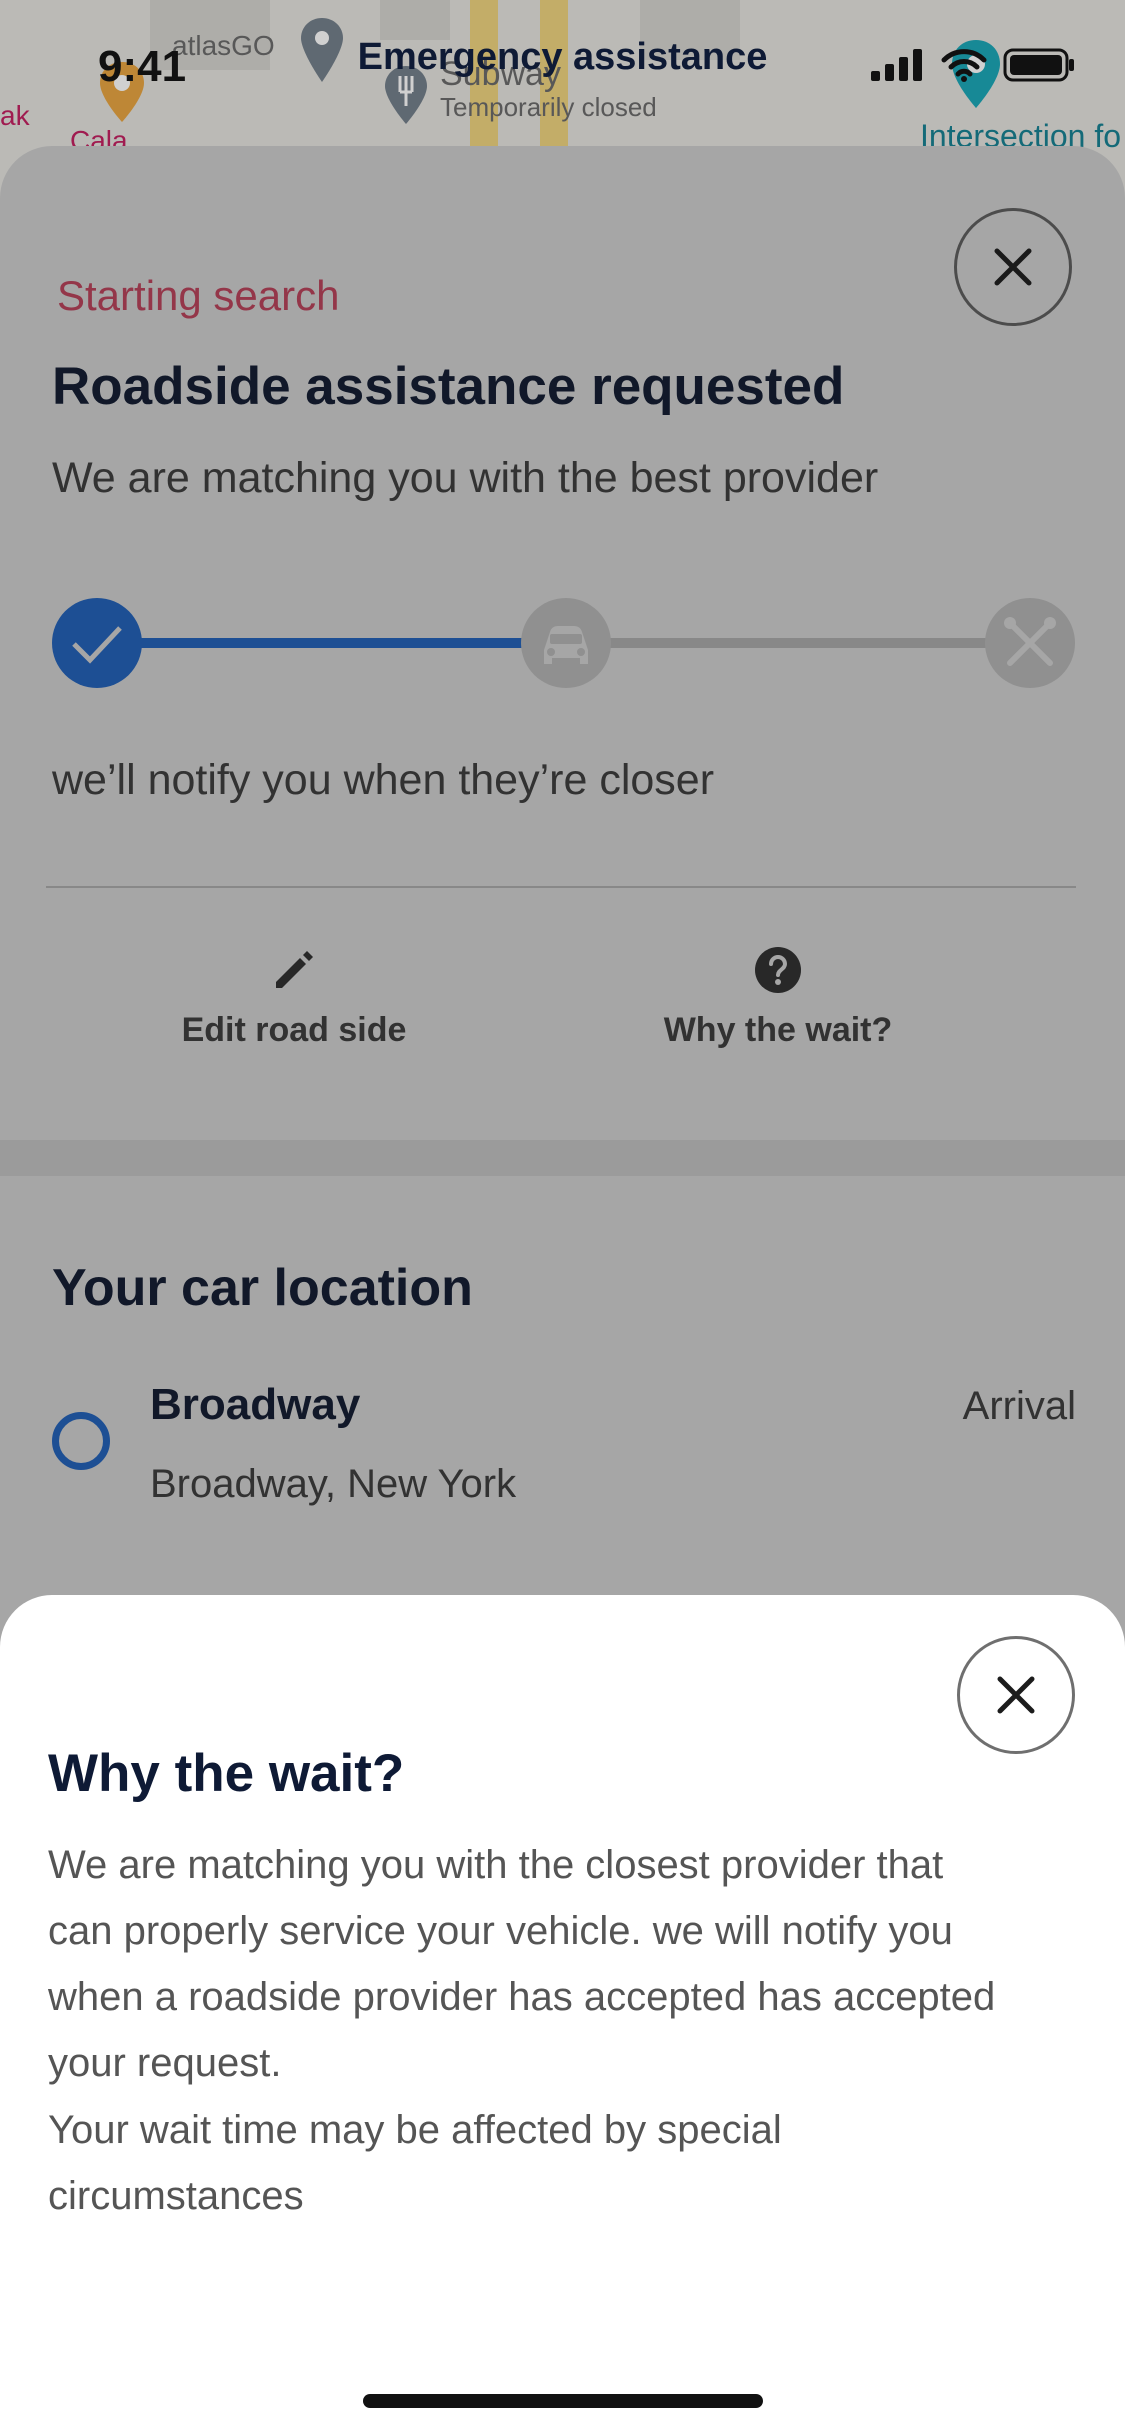 This screenshot has width=1125, height=2436. What do you see at coordinates (226, 1773) in the screenshot?
I see `sheet-title: Why the wait?` at bounding box center [226, 1773].